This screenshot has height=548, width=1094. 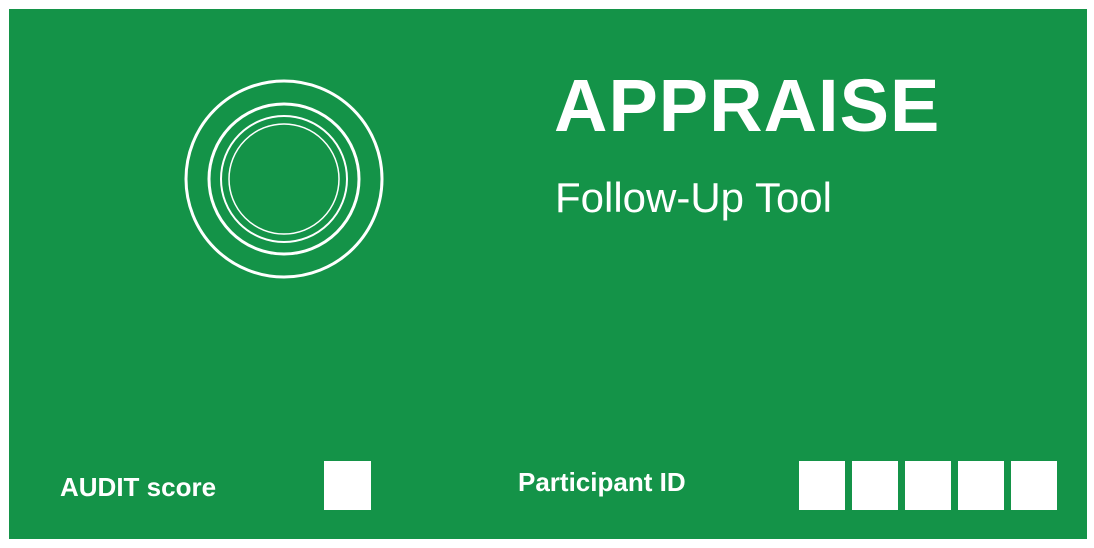 What do you see at coordinates (138, 487) in the screenshot?
I see `audit-score-label: AUDIT score` at bounding box center [138, 487].